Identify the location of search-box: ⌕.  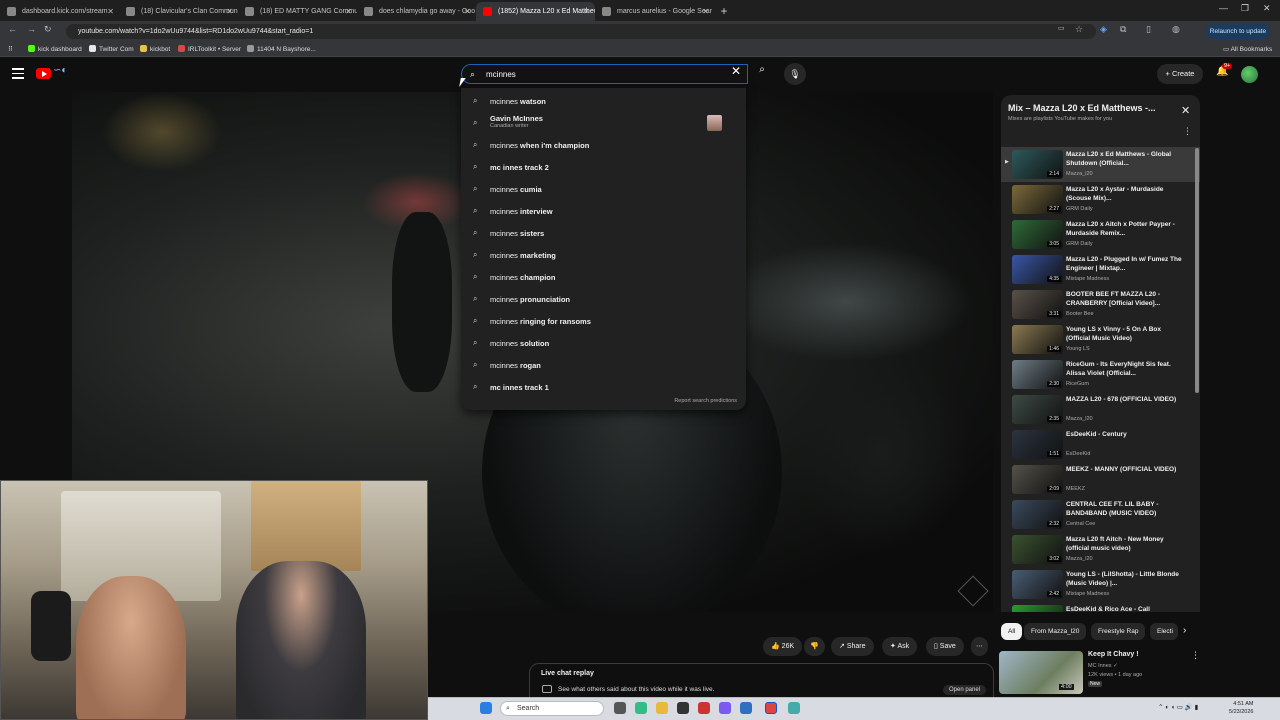
(604, 74).